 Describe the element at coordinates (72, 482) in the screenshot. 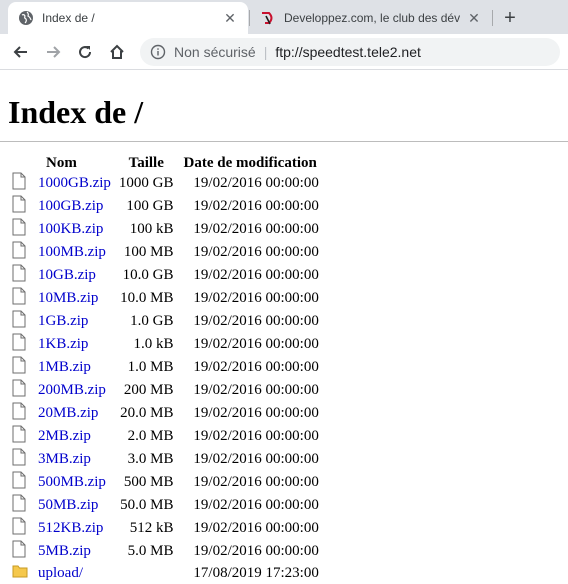

I see `file-link: 500MB.zip` at that location.